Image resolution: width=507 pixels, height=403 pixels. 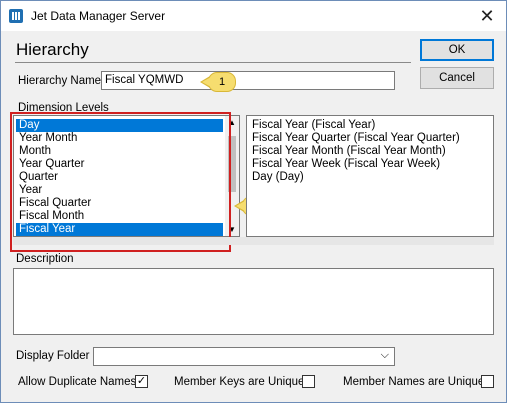 What do you see at coordinates (253, 241) in the screenshot?
I see `horizontal-scrollbar` at bounding box center [253, 241].